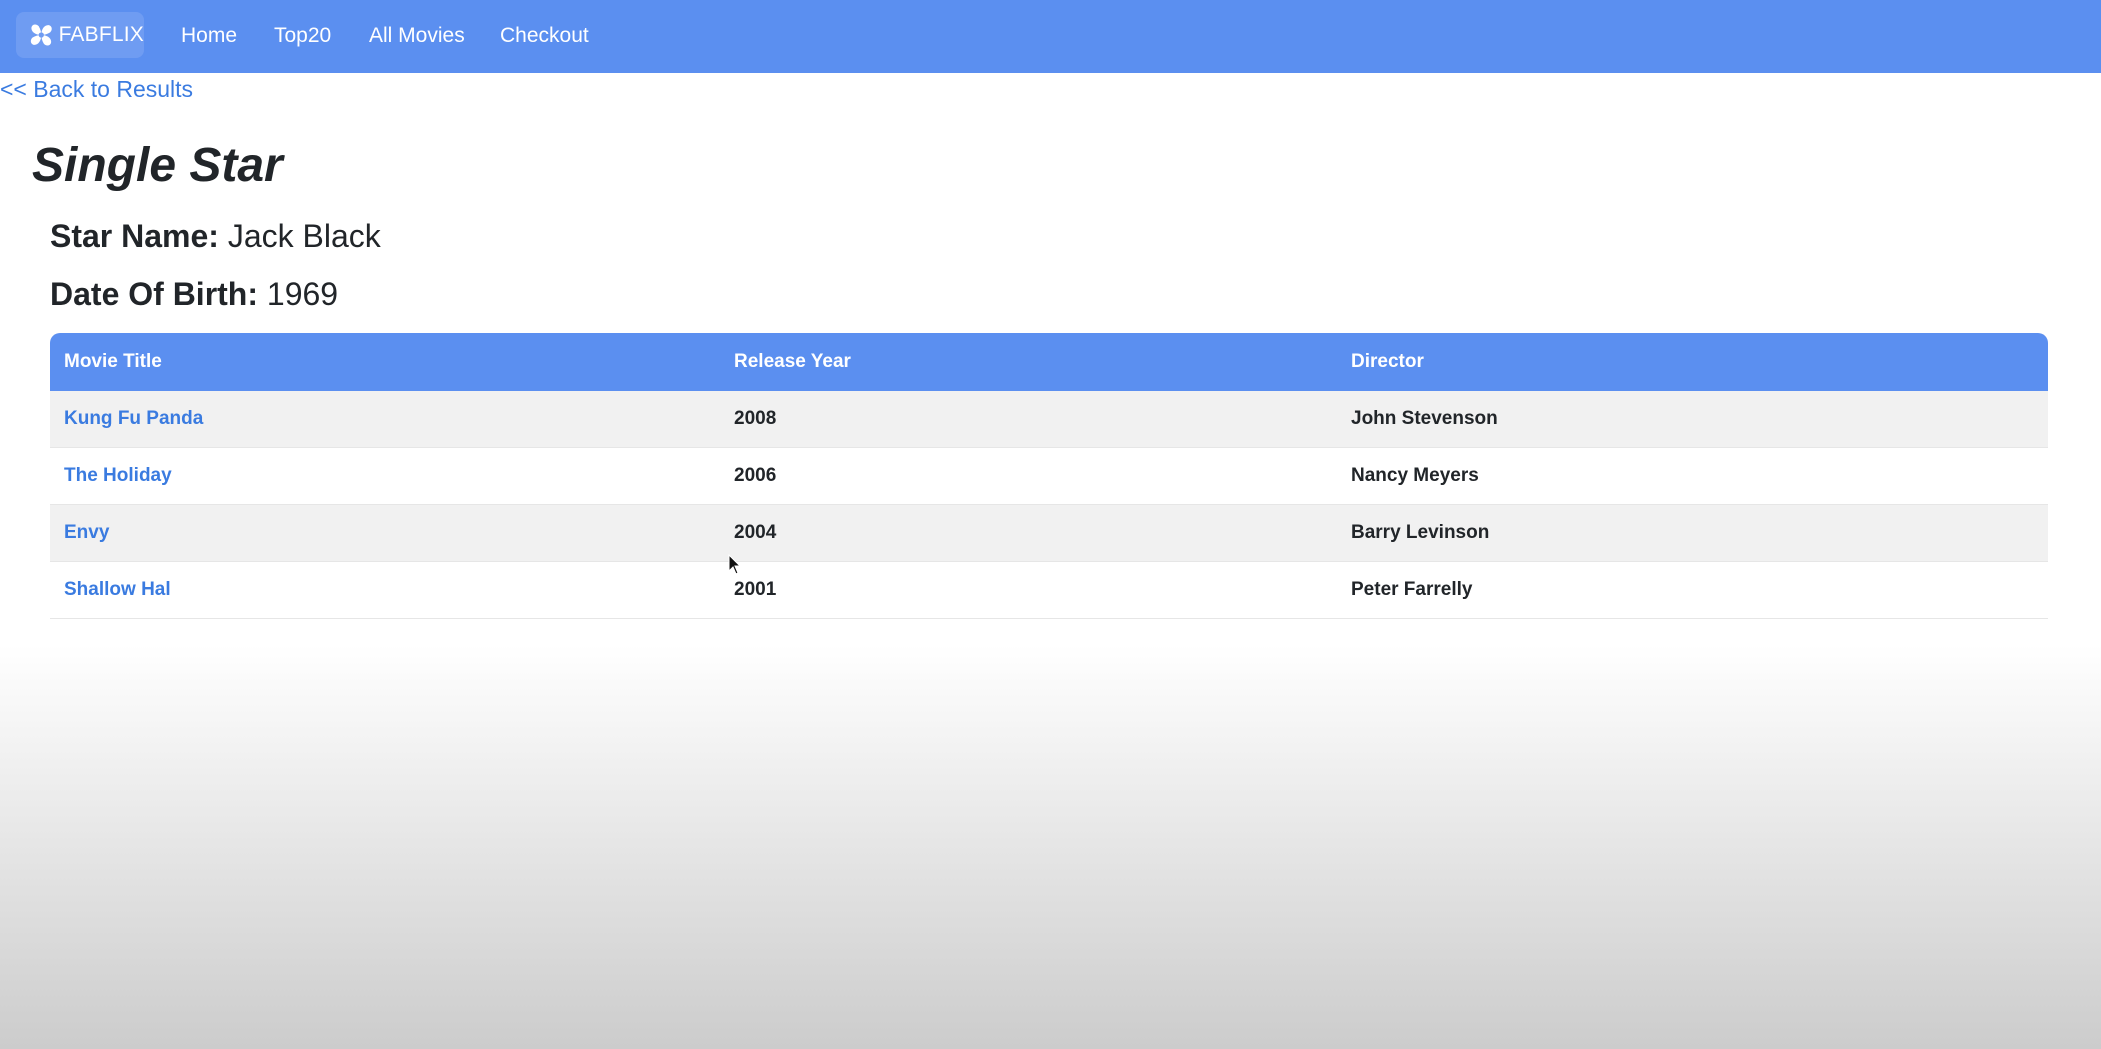 The image size is (2101, 1049). What do you see at coordinates (304, 236) in the screenshot?
I see `star-name-value: Jack Black` at bounding box center [304, 236].